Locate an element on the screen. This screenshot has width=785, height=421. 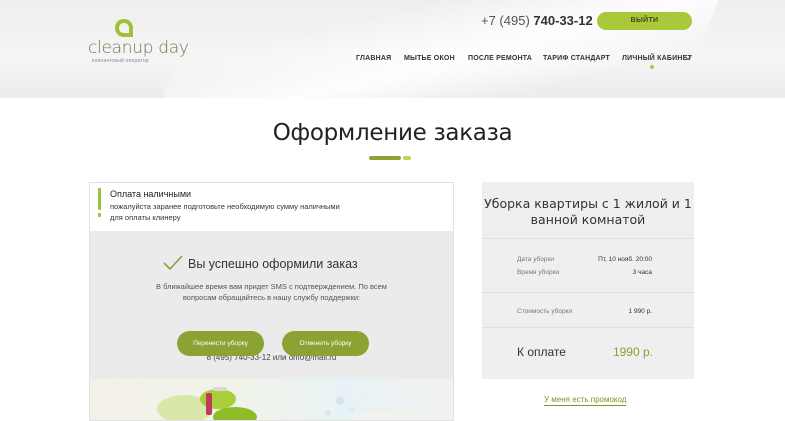
chevron-down-icon is located at coordinates (688, 58).